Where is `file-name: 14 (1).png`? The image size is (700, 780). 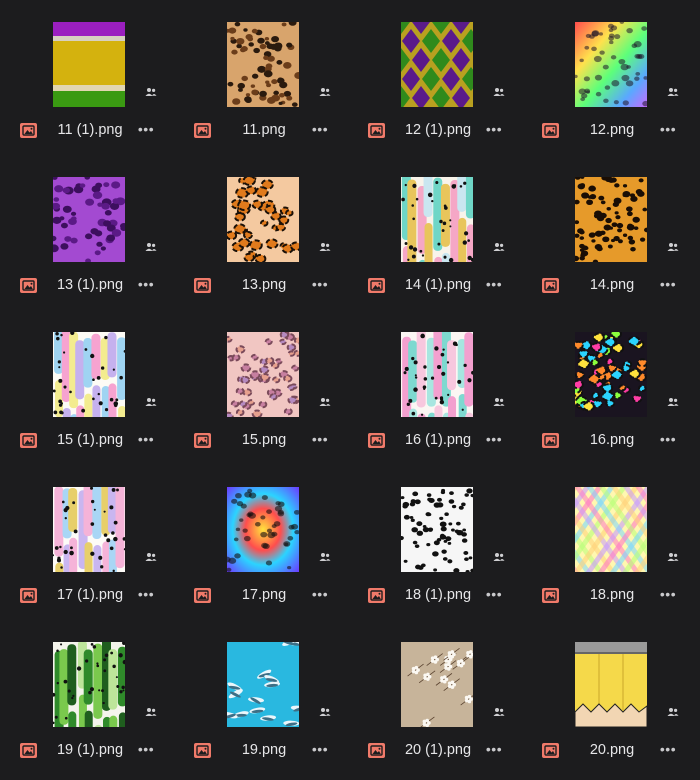 file-name: 14 (1).png is located at coordinates (438, 285).